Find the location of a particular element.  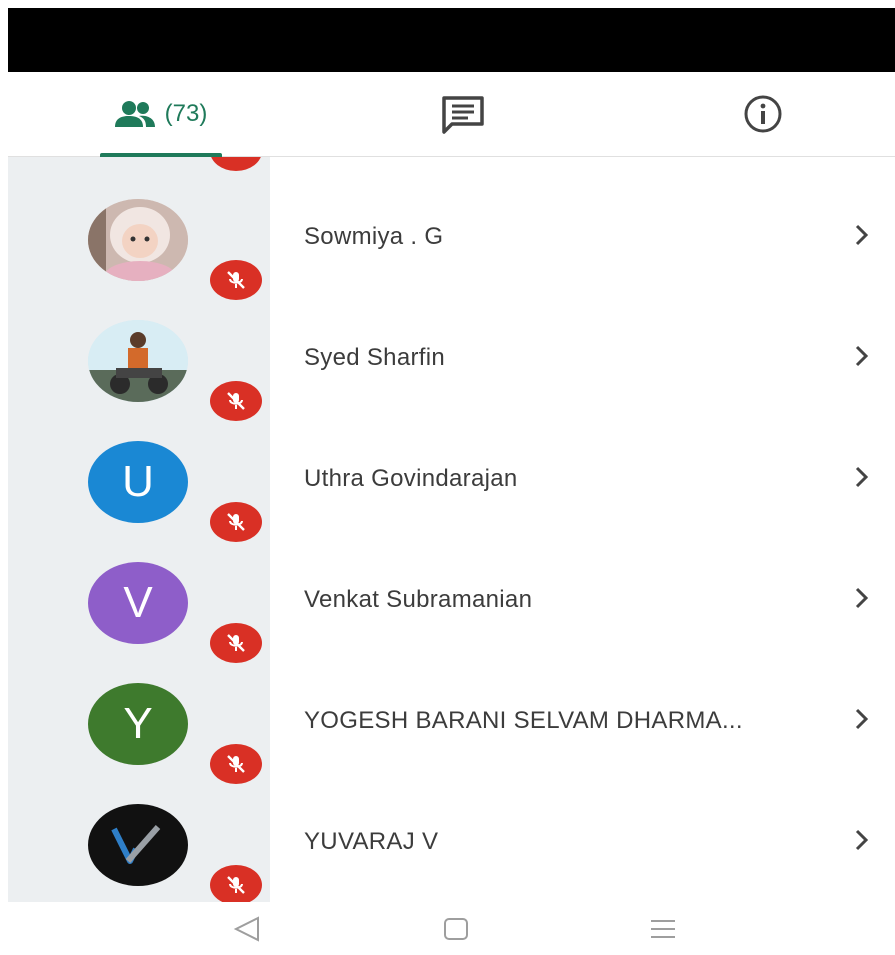

avatar-letter: U is located at coordinates (138, 482).